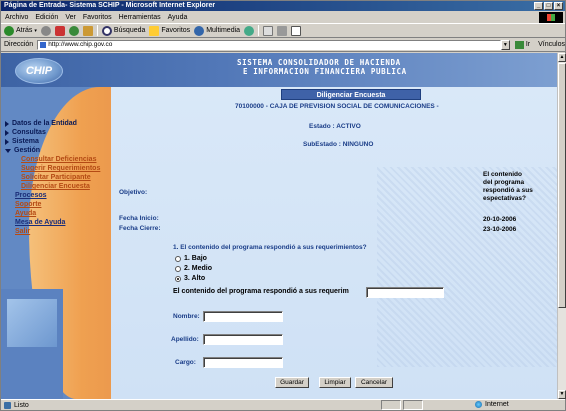  What do you see at coordinates (46, 17) in the screenshot?
I see `menu-edicion: Edición` at bounding box center [46, 17].